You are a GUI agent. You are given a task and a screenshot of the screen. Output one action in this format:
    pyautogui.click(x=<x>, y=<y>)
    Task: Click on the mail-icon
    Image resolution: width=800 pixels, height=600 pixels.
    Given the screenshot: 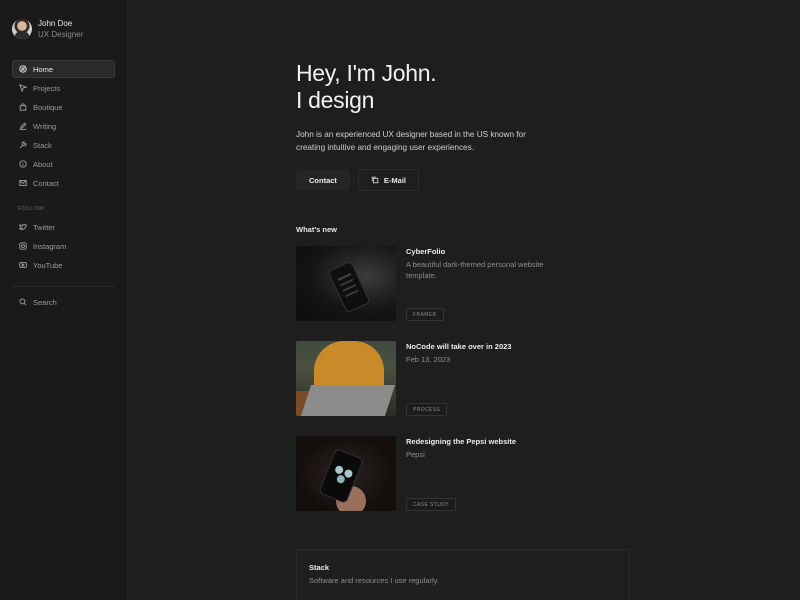 What is the action you would take?
    pyautogui.click(x=23, y=183)
    